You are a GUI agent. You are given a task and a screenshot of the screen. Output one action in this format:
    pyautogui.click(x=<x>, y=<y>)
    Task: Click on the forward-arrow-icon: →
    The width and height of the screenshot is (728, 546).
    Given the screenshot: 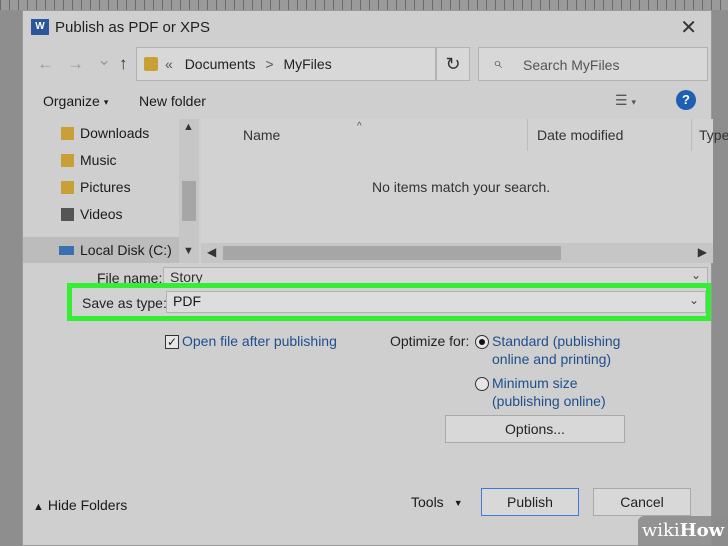 What is the action you would take?
    pyautogui.click(x=75, y=64)
    